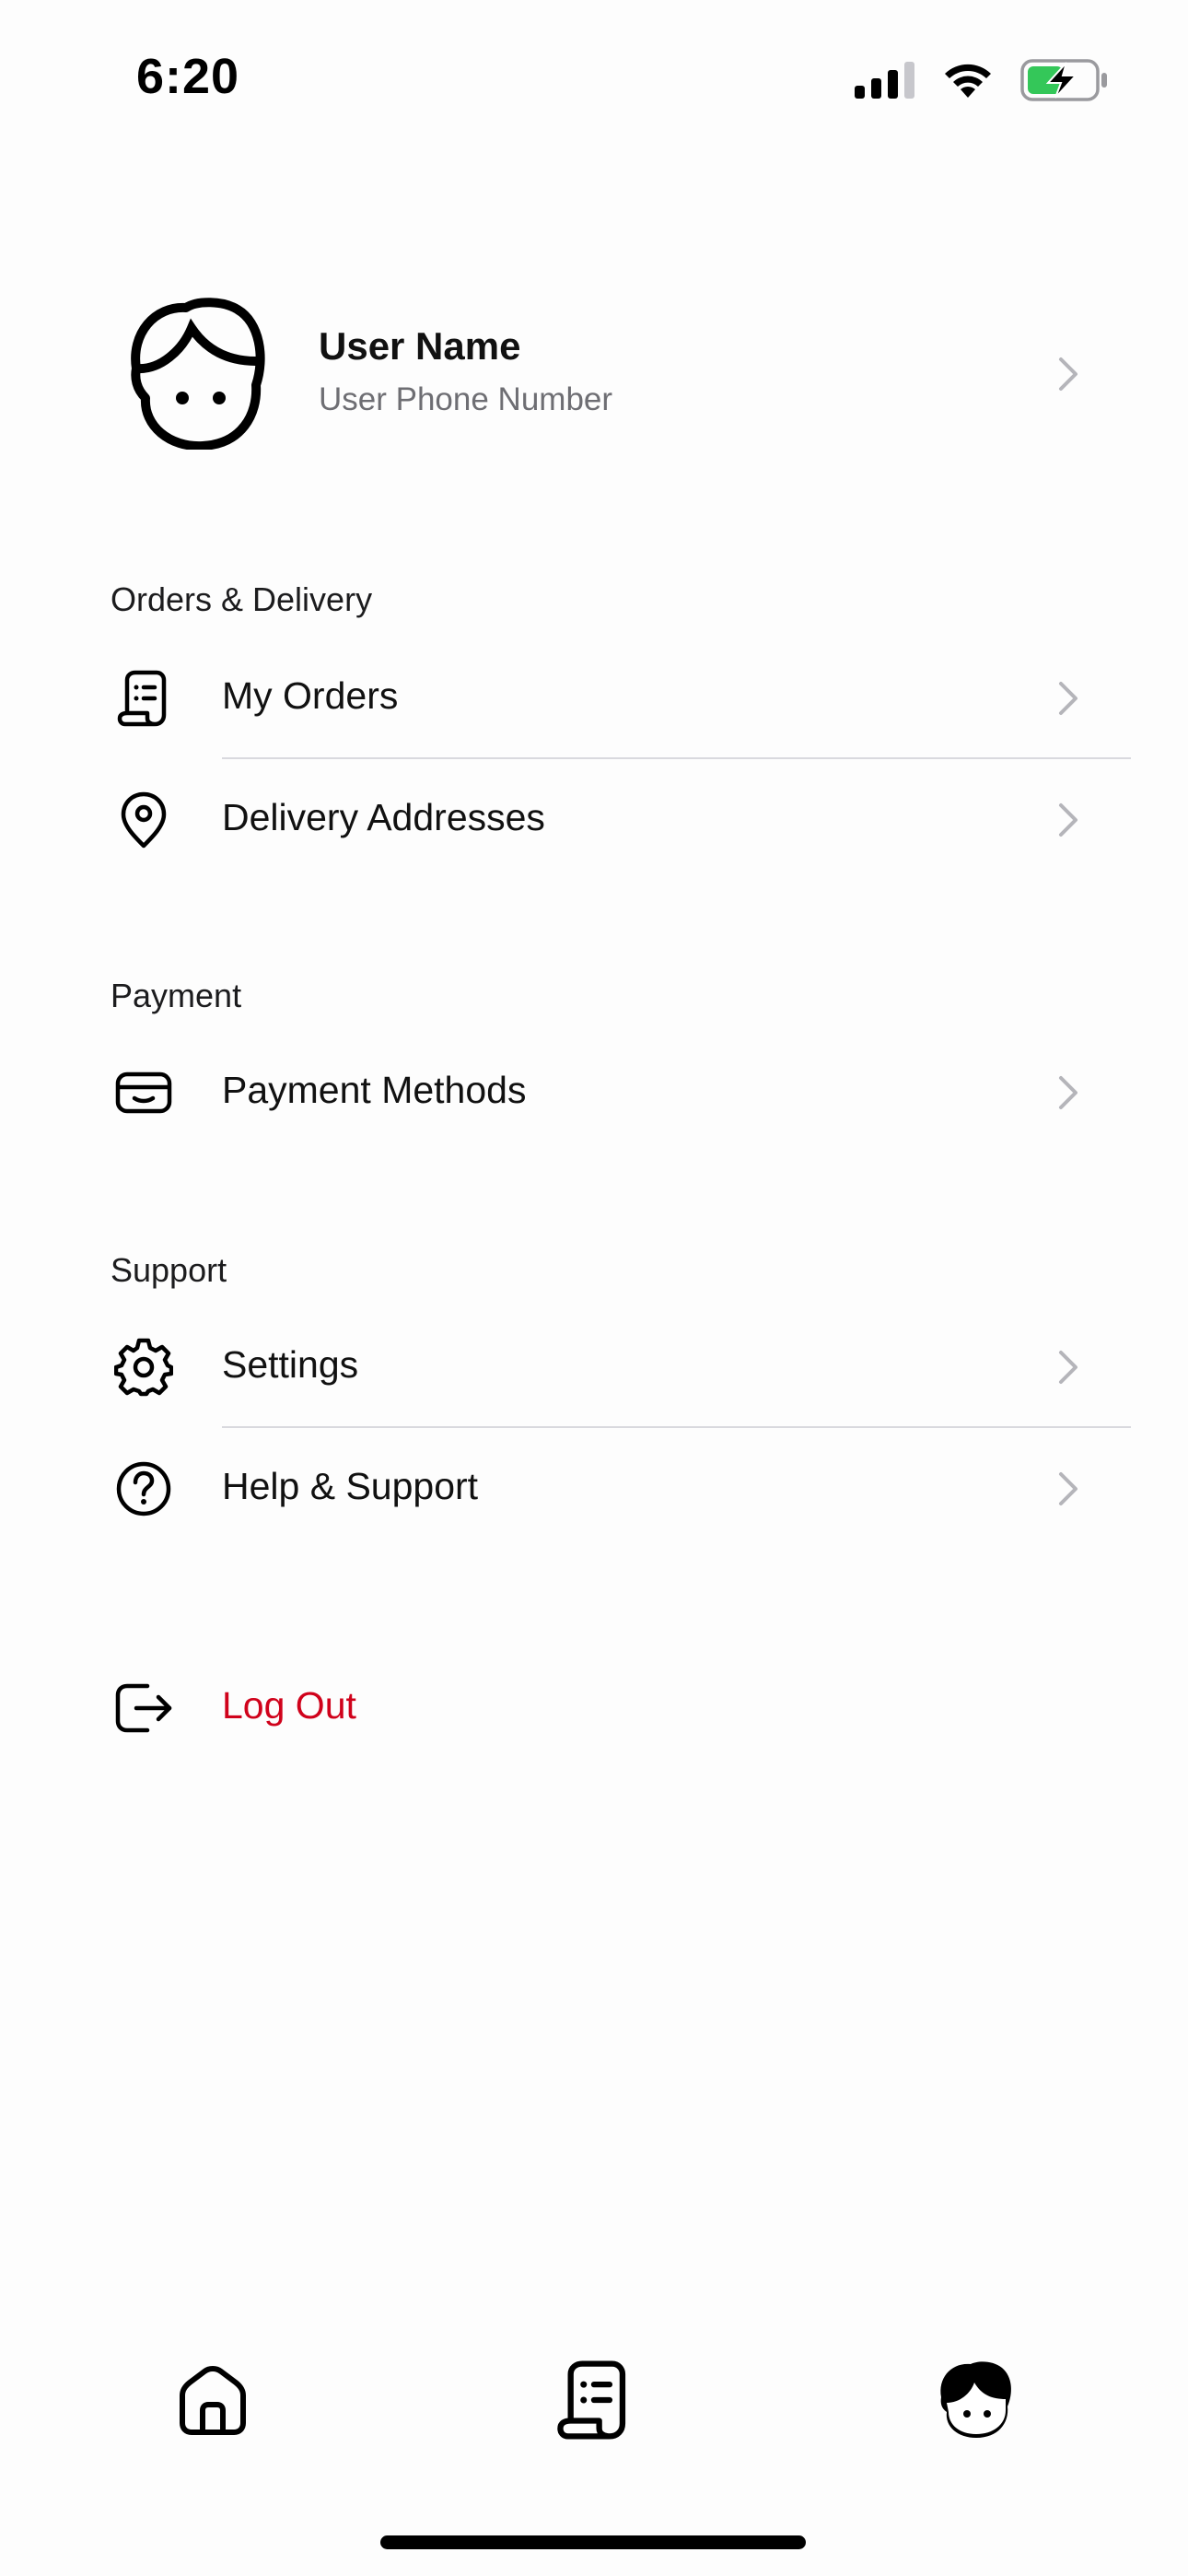 Image resolution: width=1188 pixels, height=2576 pixels. Describe the element at coordinates (289, 1705) in the screenshot. I see `logout-label: Log Out` at that location.